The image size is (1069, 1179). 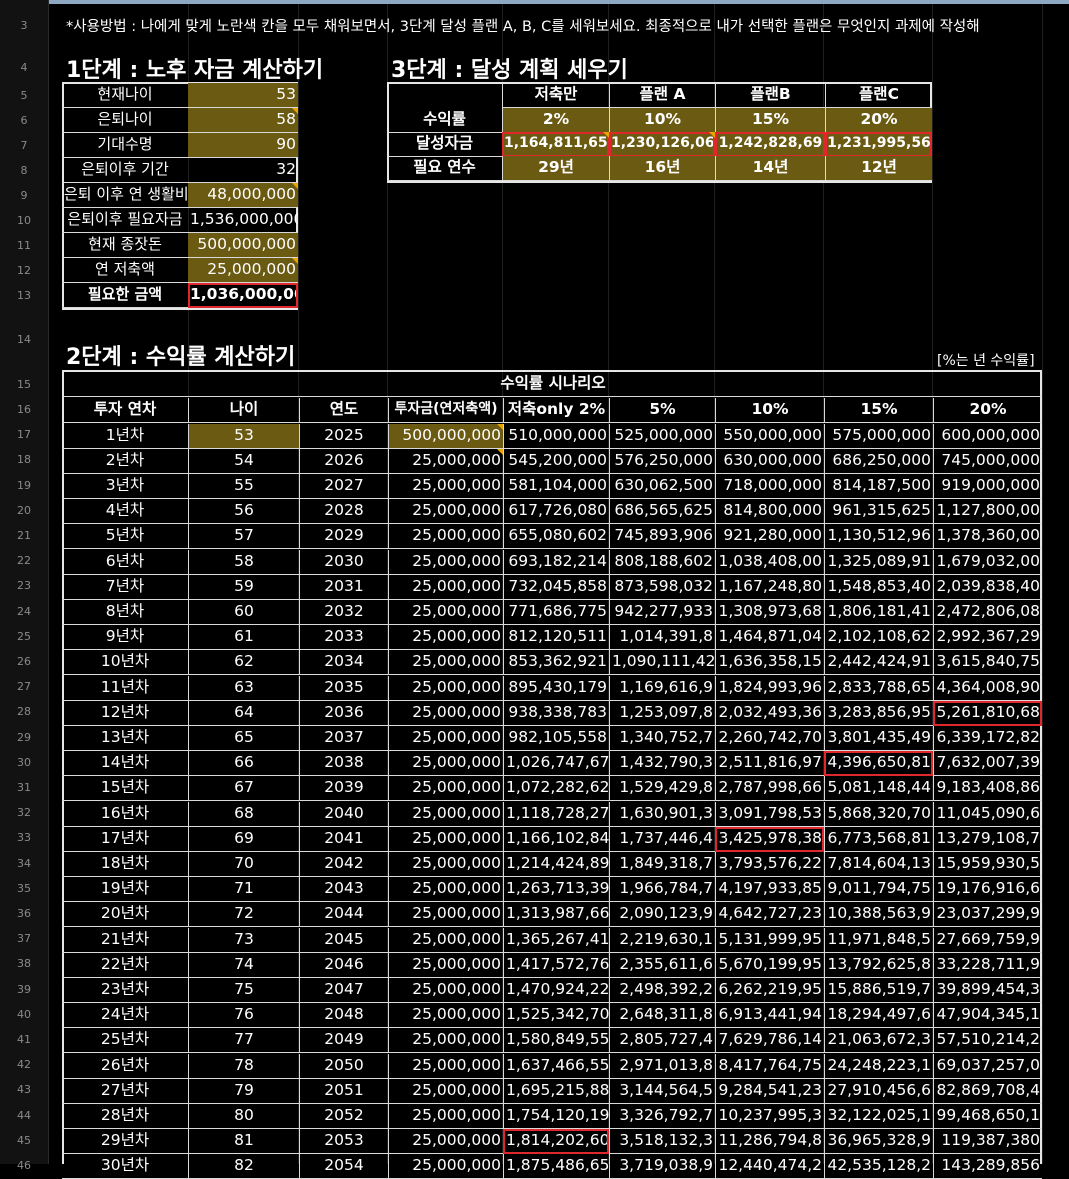 What do you see at coordinates (243, 195) in the screenshot?
I see `step1-value: 48,000,000` at bounding box center [243, 195].